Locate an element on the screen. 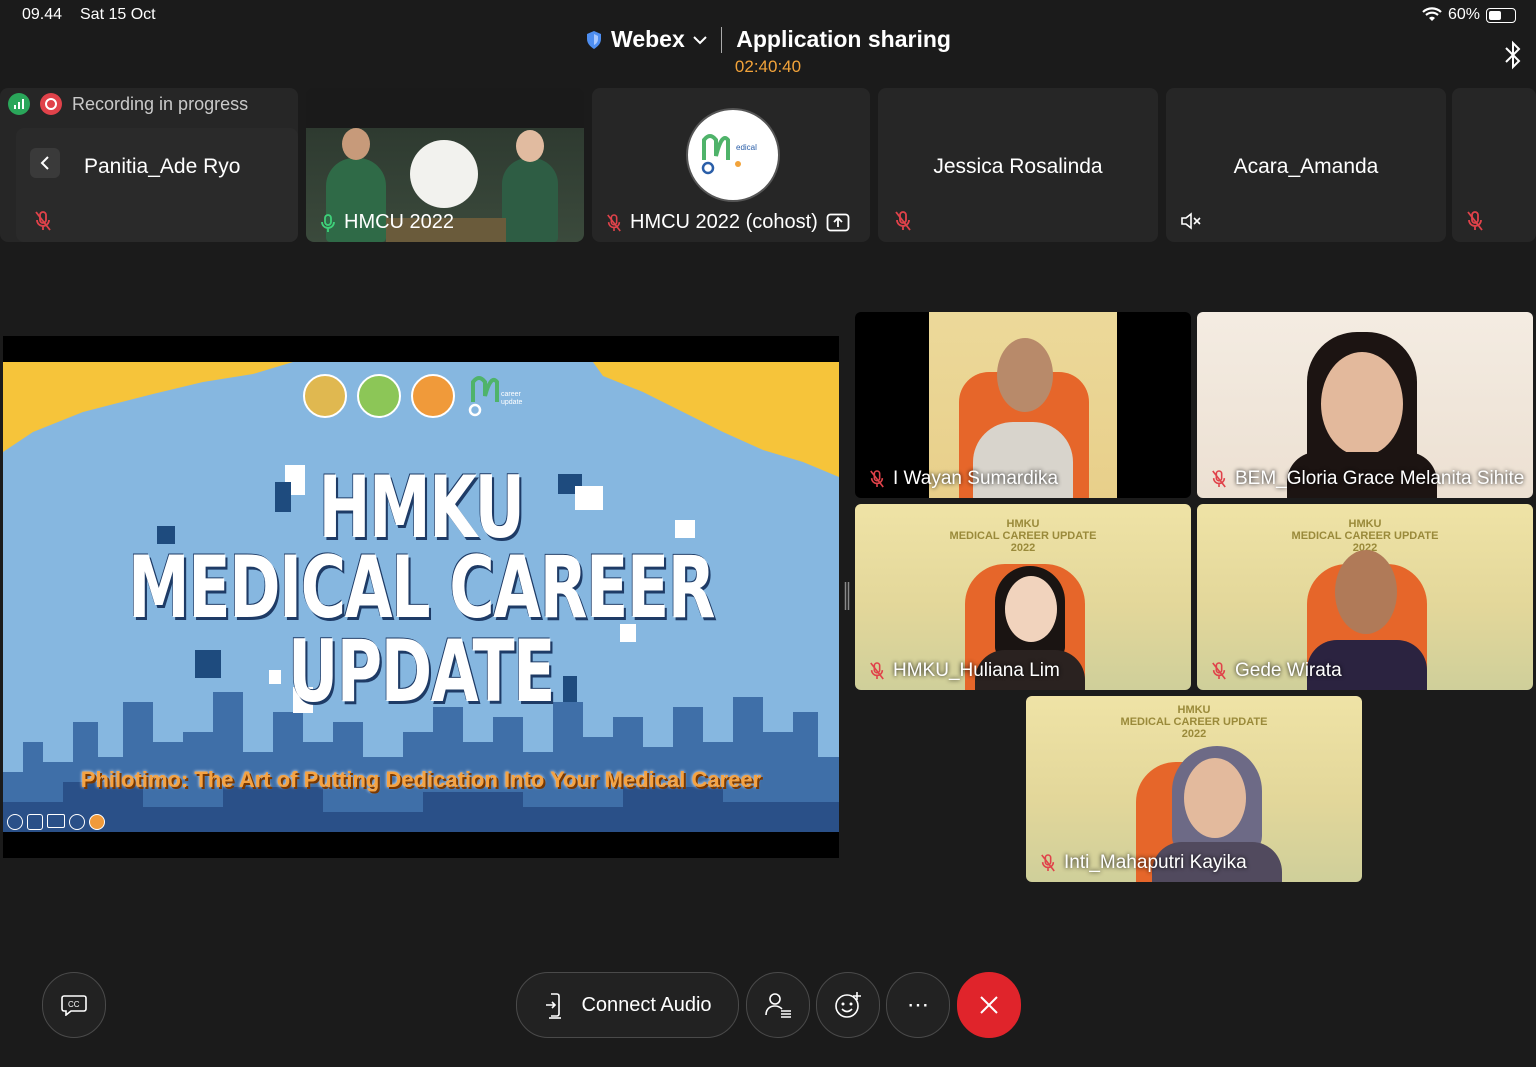  back-icon is located at coordinates (15, 822).